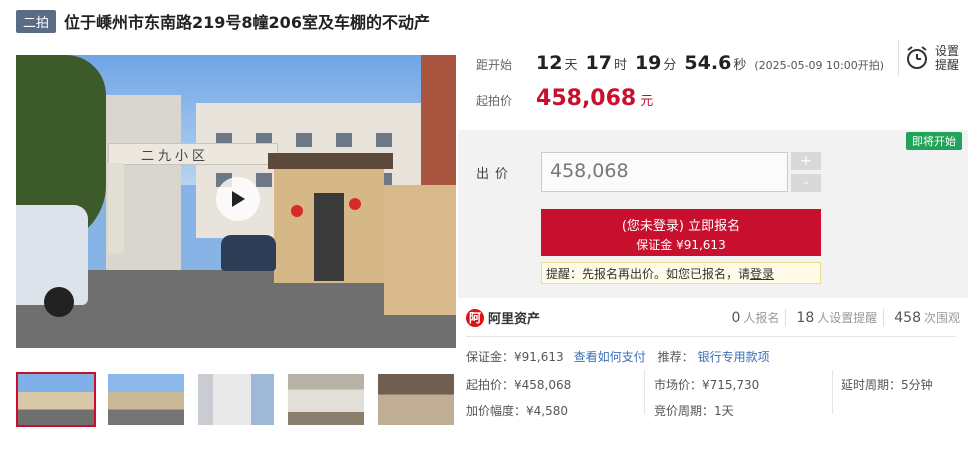 The height and width of the screenshot is (463, 968). Describe the element at coordinates (515, 357) in the screenshot. I see `deposit-label: 保证金：¥91,613` at that location.